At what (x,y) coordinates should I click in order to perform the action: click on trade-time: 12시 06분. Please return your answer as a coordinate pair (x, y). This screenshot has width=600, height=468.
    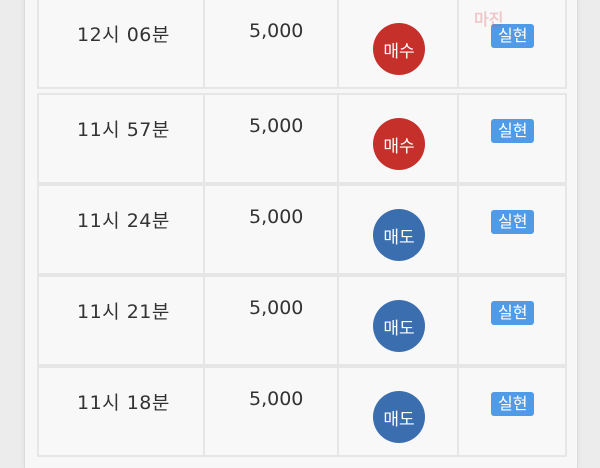
    Looking at the image, I should click on (123, 35).